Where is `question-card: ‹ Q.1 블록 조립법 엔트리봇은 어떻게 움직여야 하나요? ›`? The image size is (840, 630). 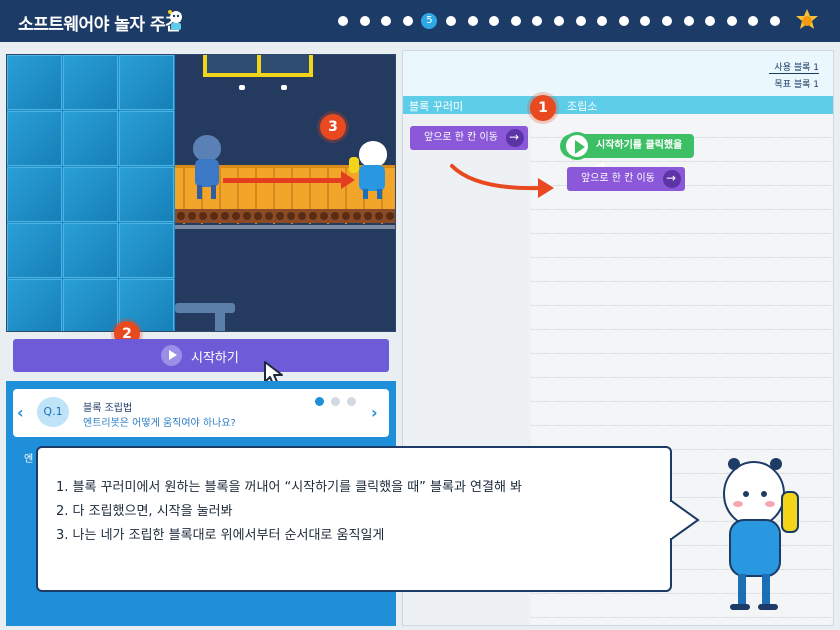 question-card: ‹ Q.1 블록 조립법 엔트리봇은 어떻게 움직여야 하나요? › is located at coordinates (201, 413).